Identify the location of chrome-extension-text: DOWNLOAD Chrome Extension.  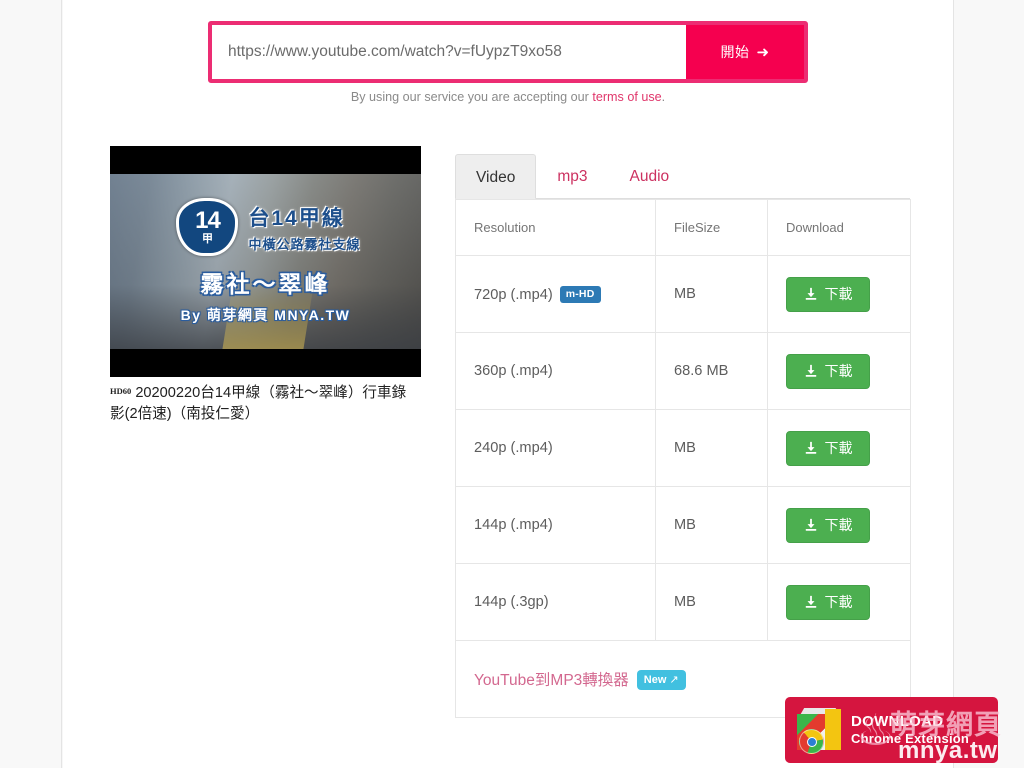
(910, 729).